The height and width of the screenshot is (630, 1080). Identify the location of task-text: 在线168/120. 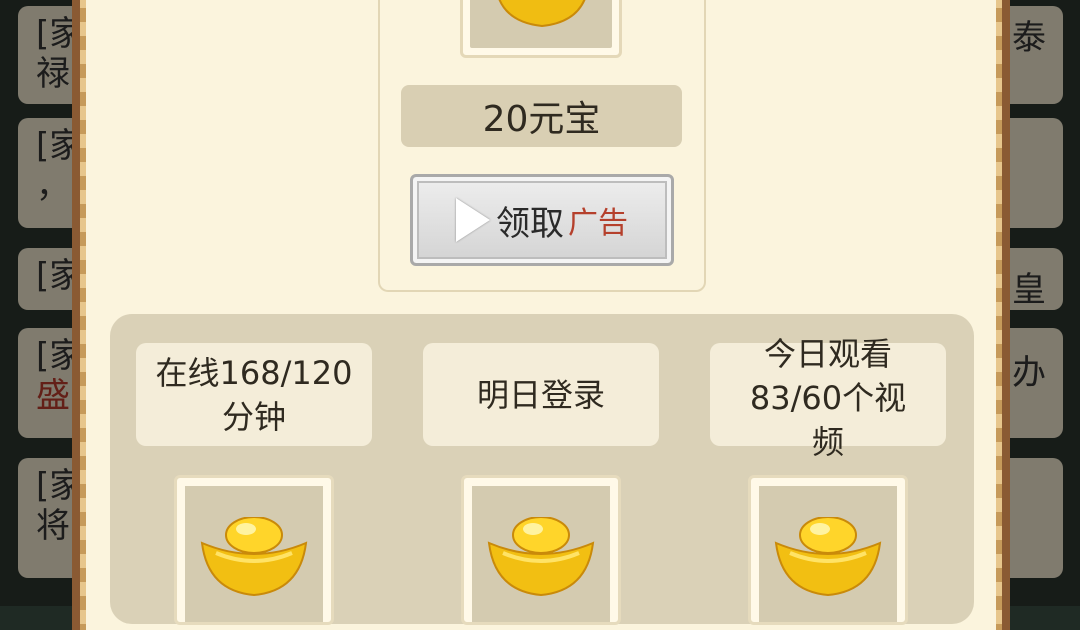
(254, 372).